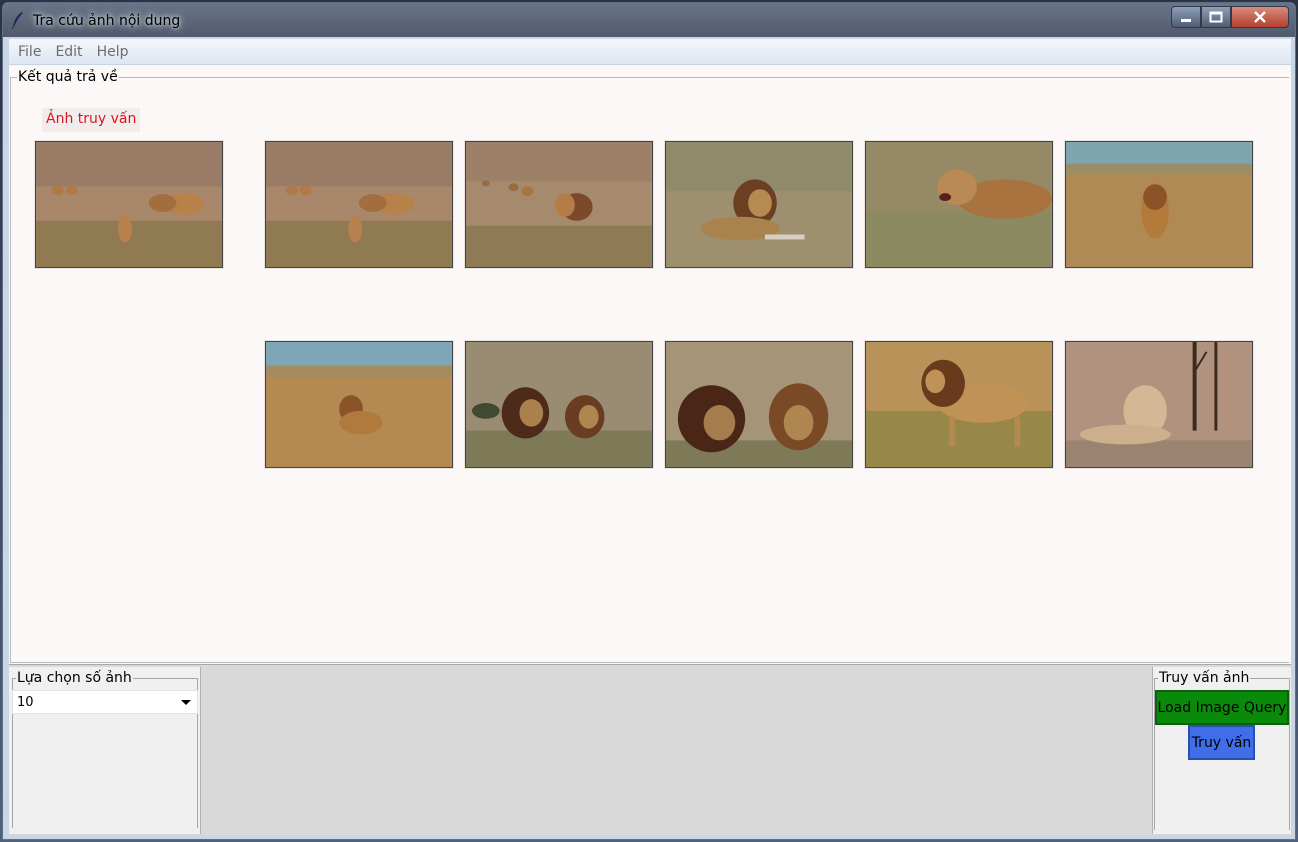 The image size is (1298, 842). What do you see at coordinates (650, 52) in the screenshot?
I see `menu-bar: File Edit Help` at bounding box center [650, 52].